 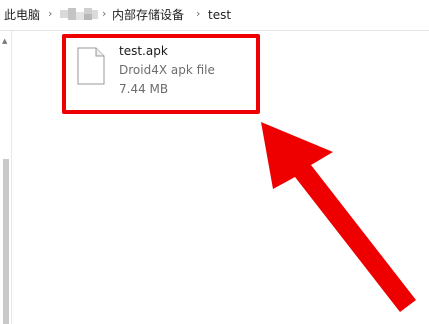 I want to click on scrollbar-thumb, so click(x=6, y=241).